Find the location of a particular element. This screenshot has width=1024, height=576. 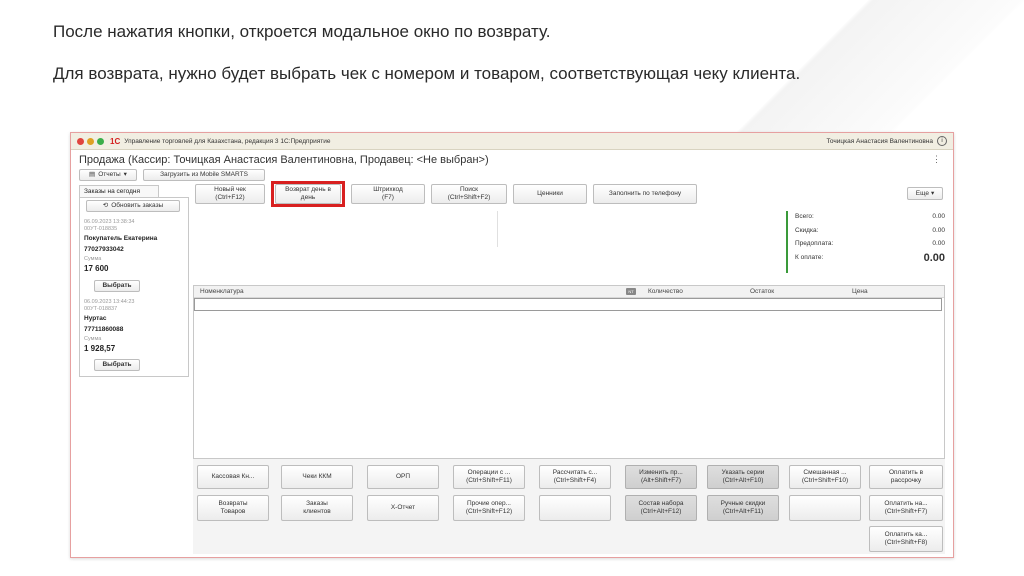

orp-button: ОРП is located at coordinates (403, 477).